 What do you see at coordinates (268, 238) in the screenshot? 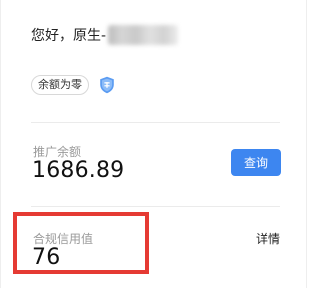
I see `details-link: 详情` at bounding box center [268, 238].